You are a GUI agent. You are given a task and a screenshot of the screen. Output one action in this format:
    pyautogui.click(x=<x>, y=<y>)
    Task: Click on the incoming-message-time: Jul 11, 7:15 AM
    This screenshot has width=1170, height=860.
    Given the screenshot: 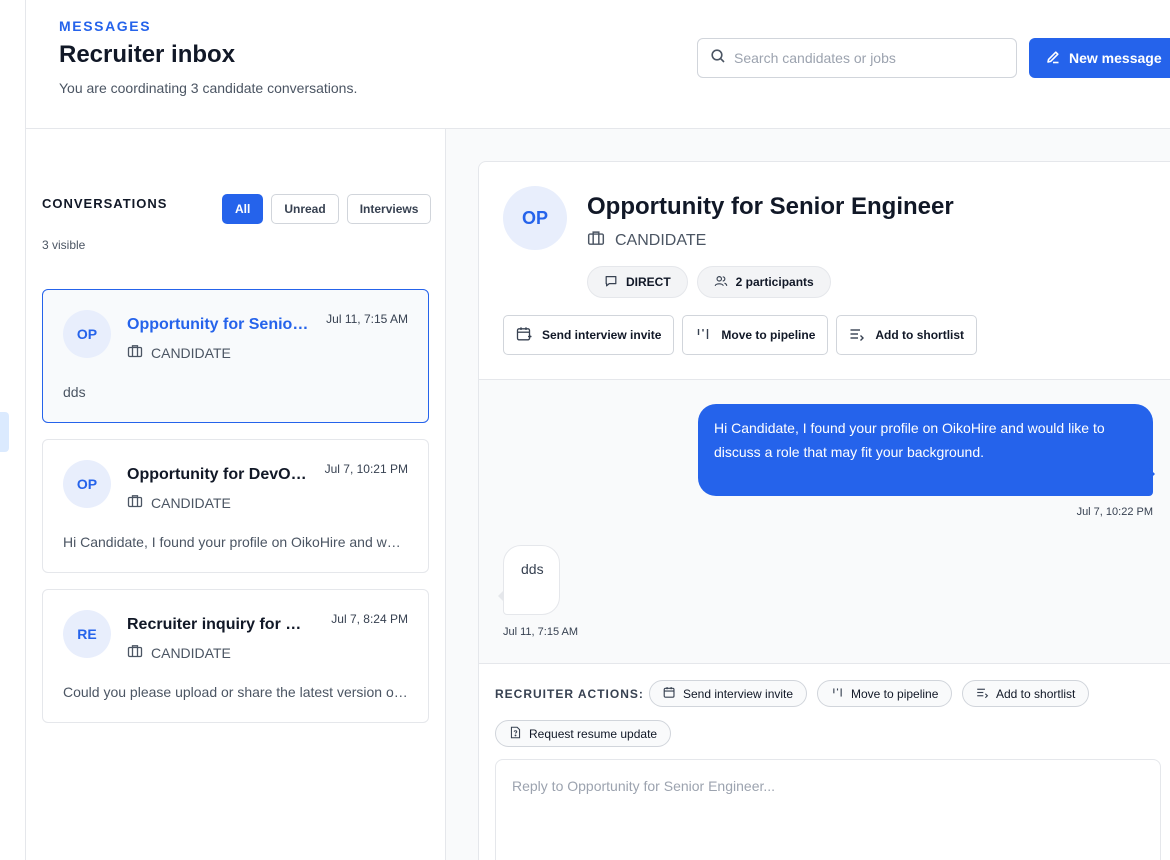 What is the action you would take?
    pyautogui.click(x=541, y=632)
    